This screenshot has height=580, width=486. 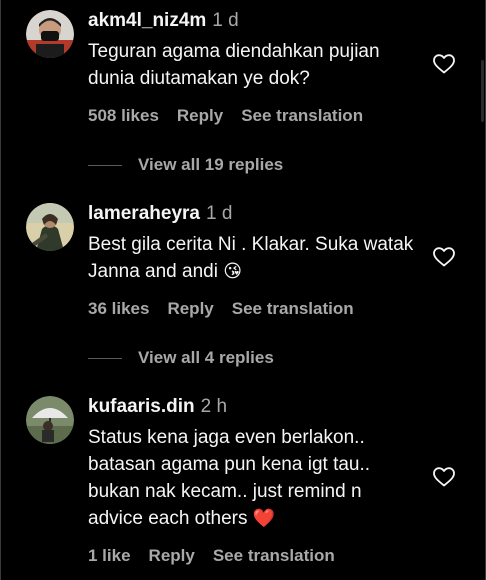 I want to click on likes-count: 1 like, so click(x=109, y=555).